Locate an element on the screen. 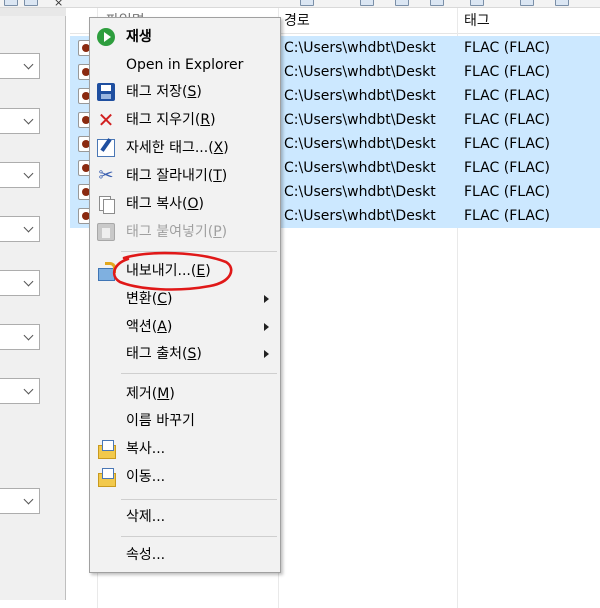 The width and height of the screenshot is (600, 608). menu-item-paste-tag: 태그 붙여넣기(P) is located at coordinates (185, 232).